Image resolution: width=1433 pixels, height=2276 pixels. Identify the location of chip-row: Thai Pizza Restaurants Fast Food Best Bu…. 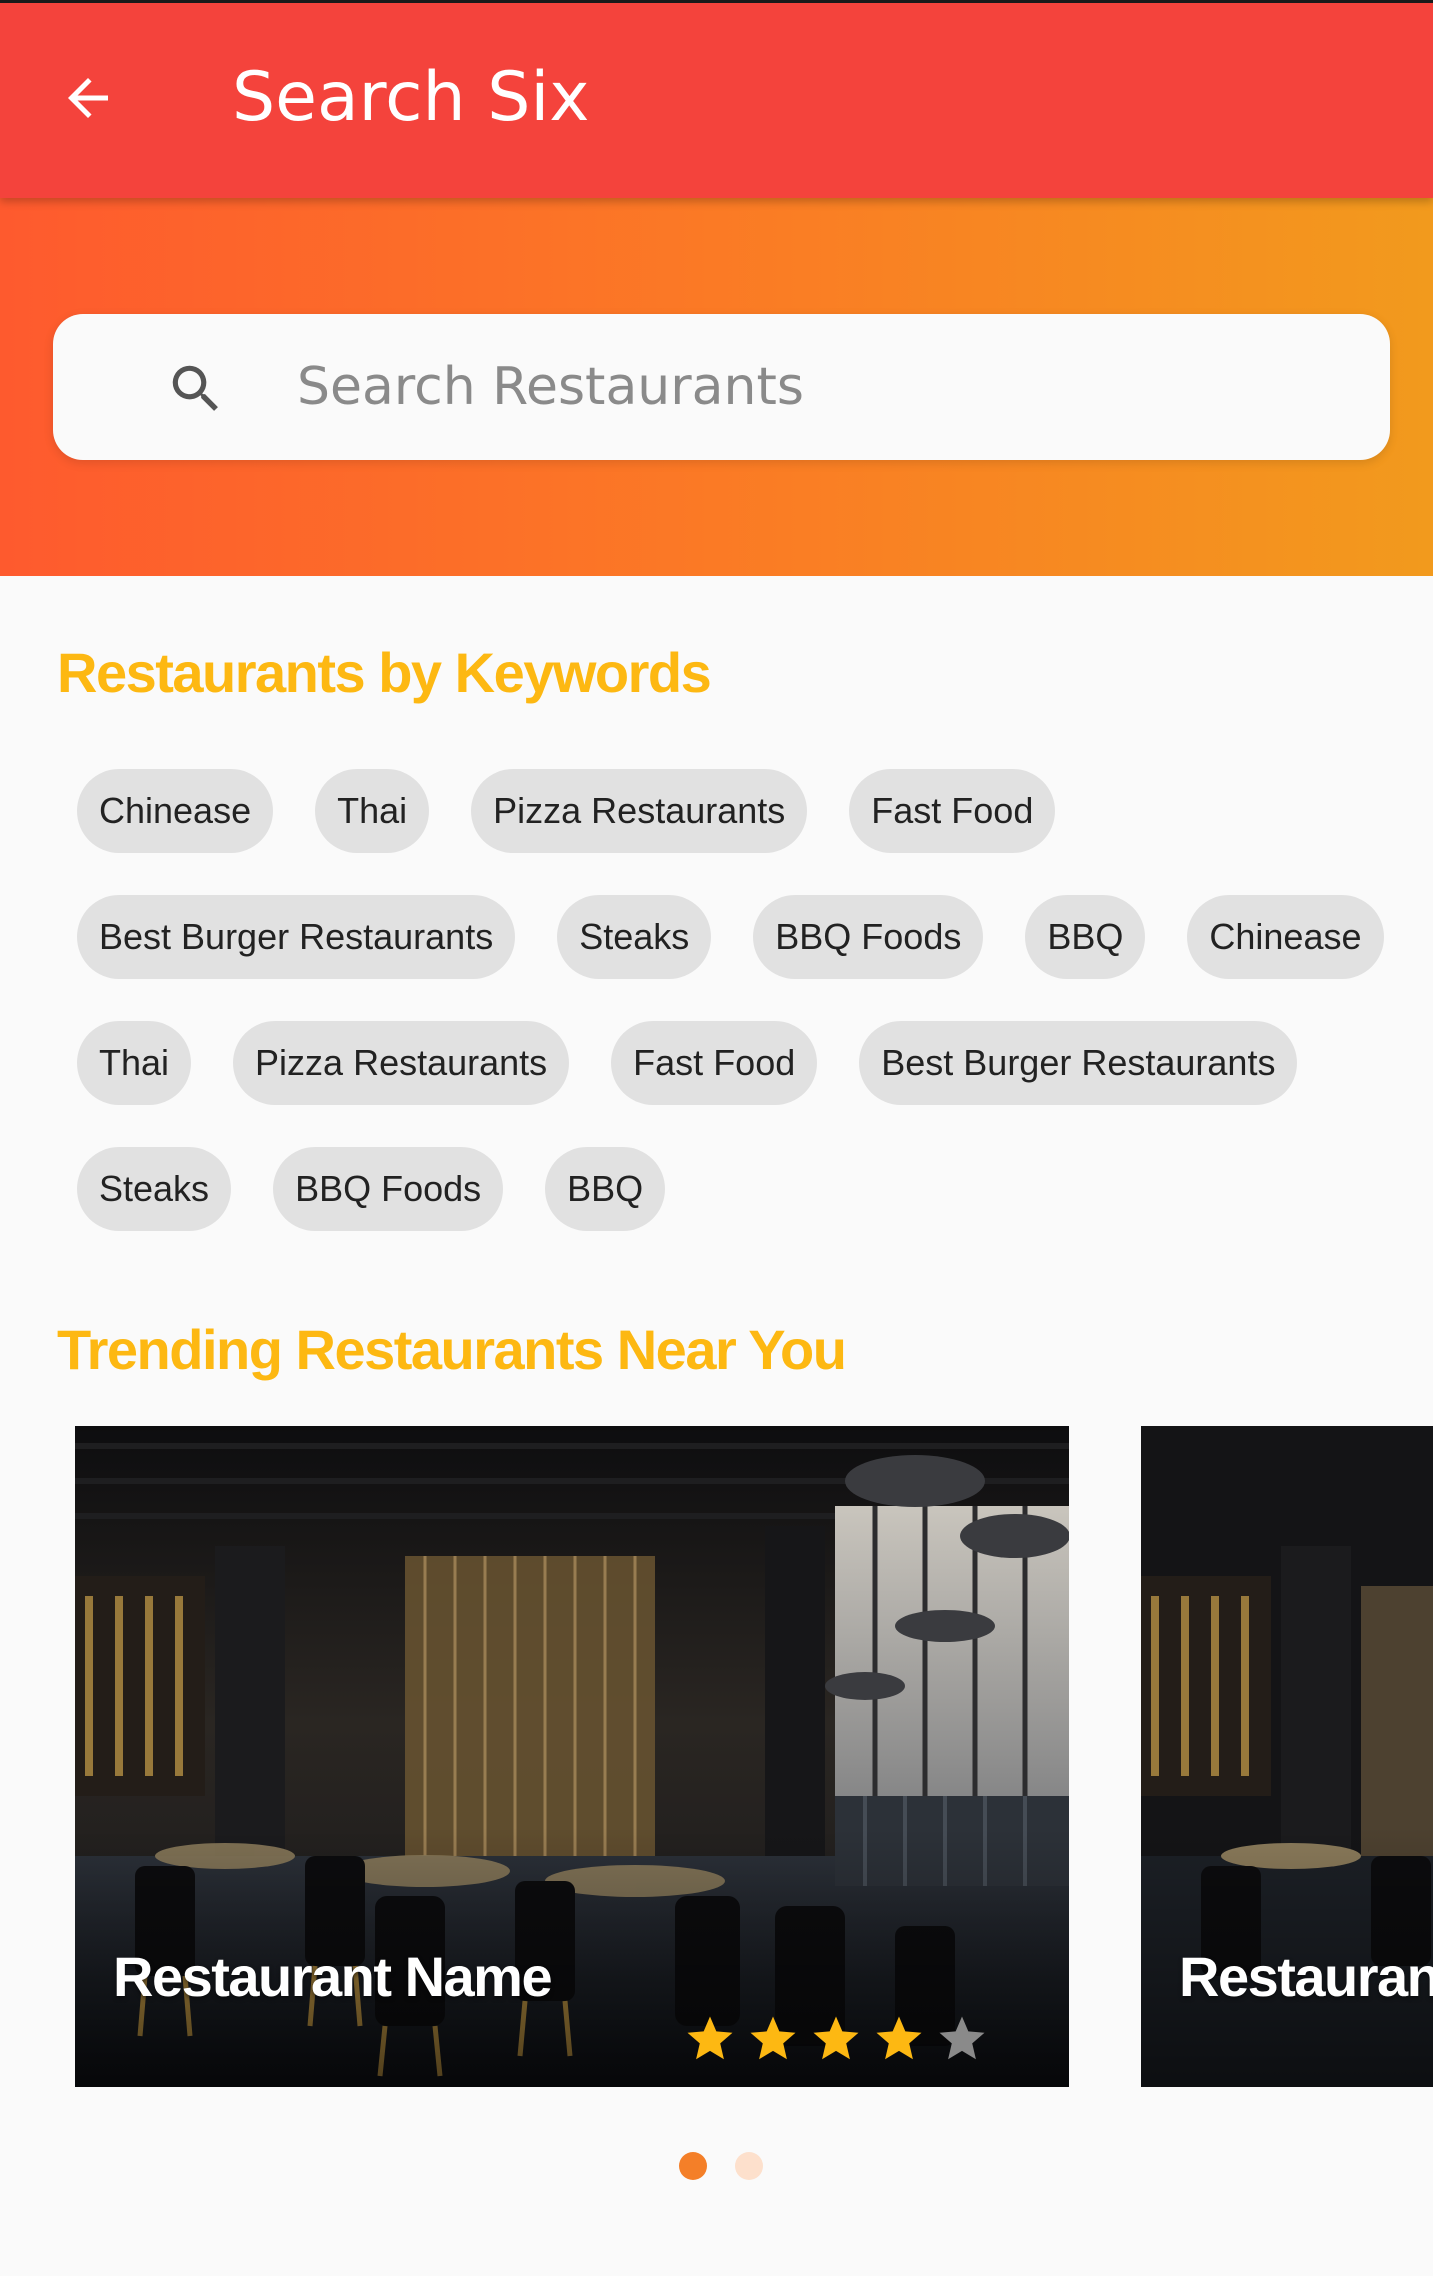
(727, 1063).